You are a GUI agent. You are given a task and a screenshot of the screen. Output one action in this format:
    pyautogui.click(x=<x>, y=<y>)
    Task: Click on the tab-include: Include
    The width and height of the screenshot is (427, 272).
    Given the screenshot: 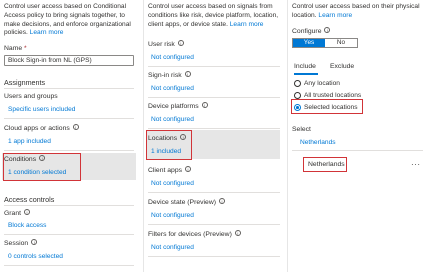 What is the action you would take?
    pyautogui.click(x=305, y=67)
    